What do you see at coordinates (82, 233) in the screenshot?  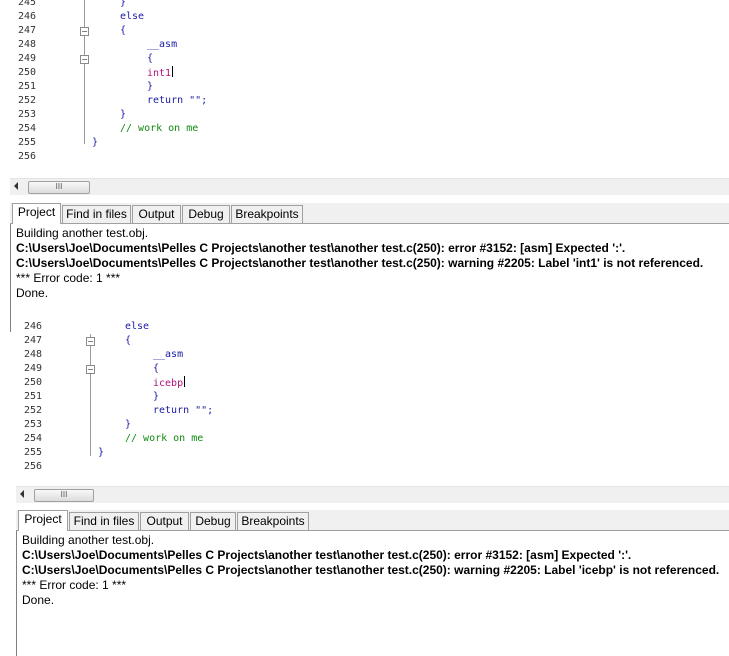 I see `output-line-build: Building another test.obj.` at bounding box center [82, 233].